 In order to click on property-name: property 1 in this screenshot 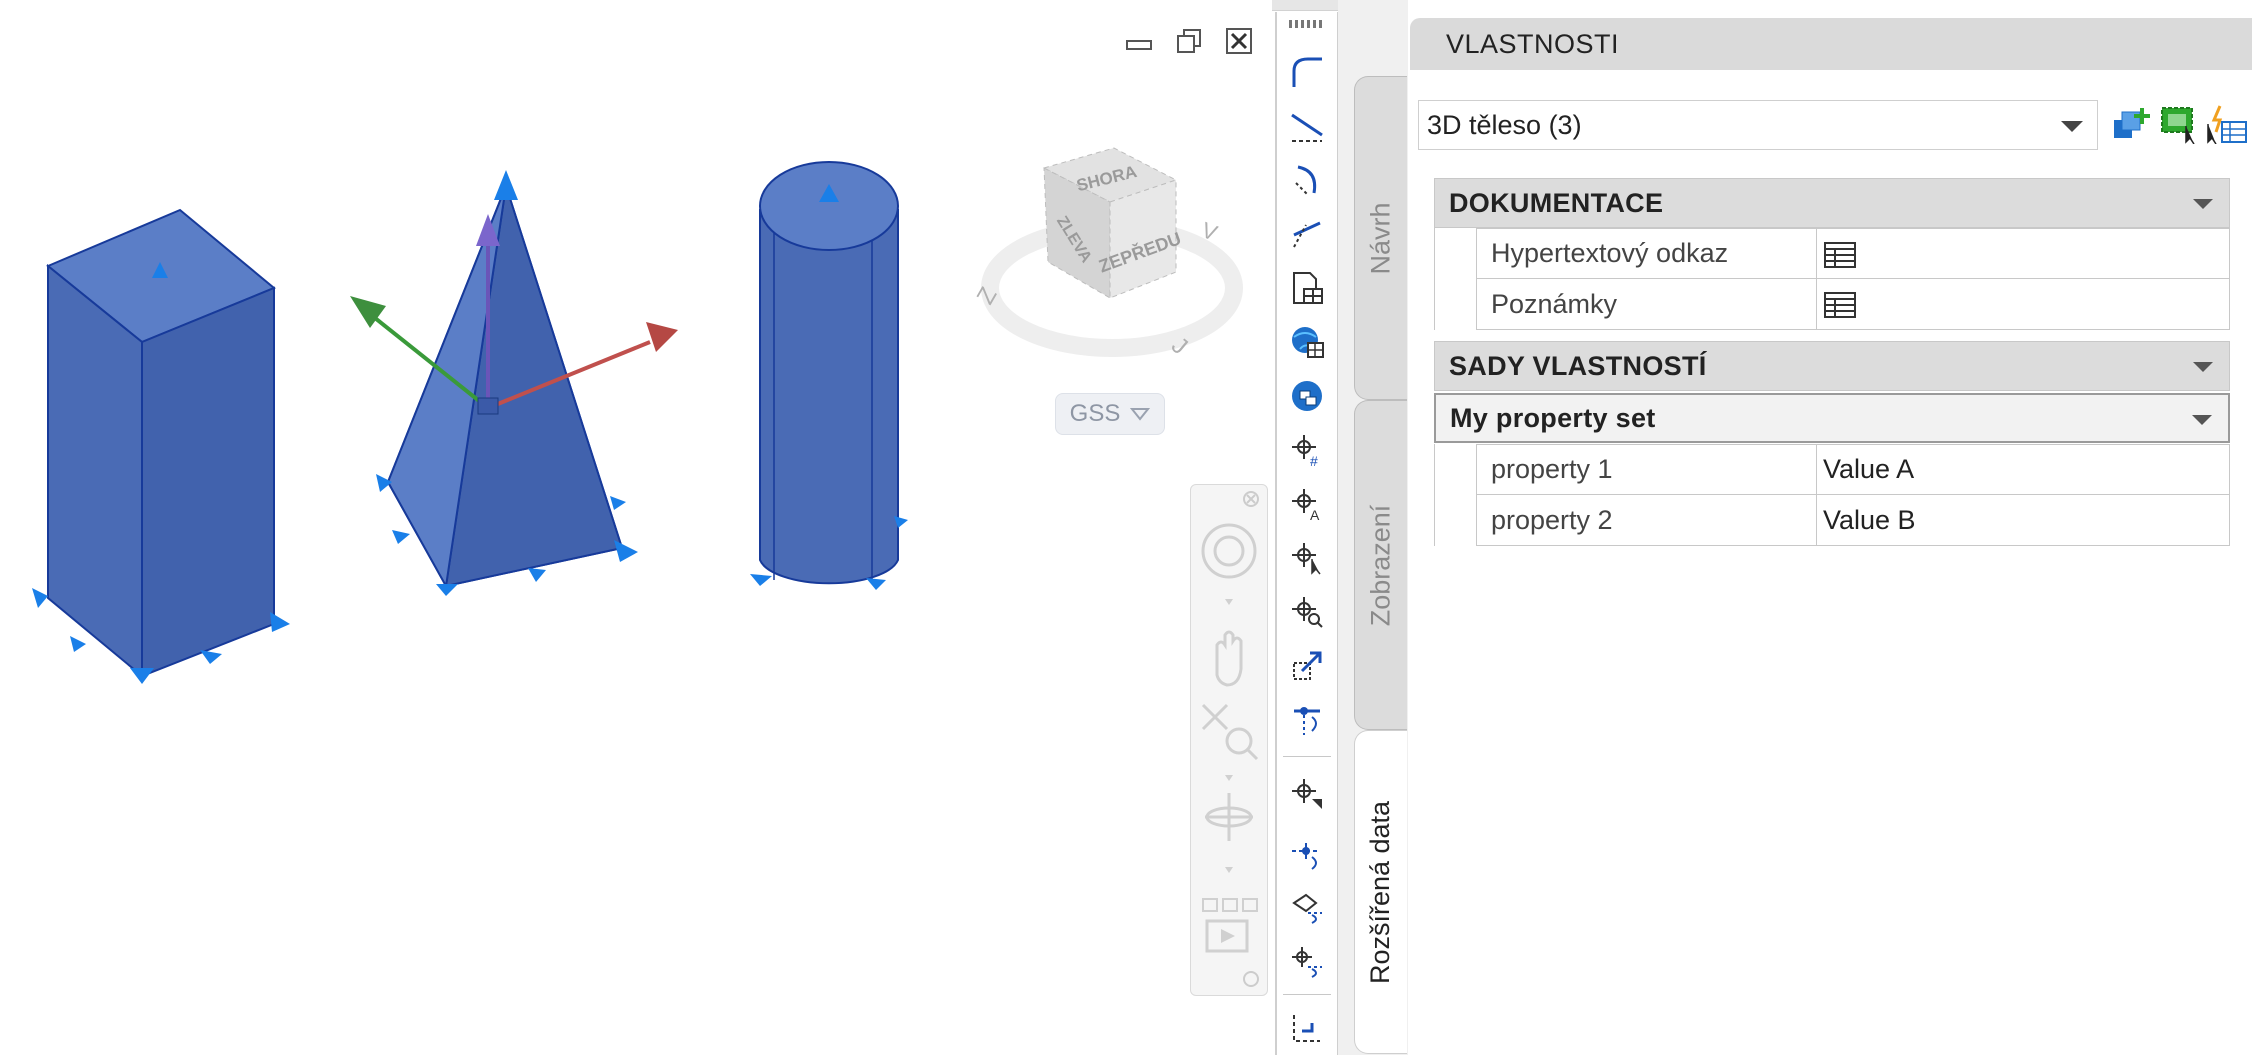, I will do `click(1647, 469)`.